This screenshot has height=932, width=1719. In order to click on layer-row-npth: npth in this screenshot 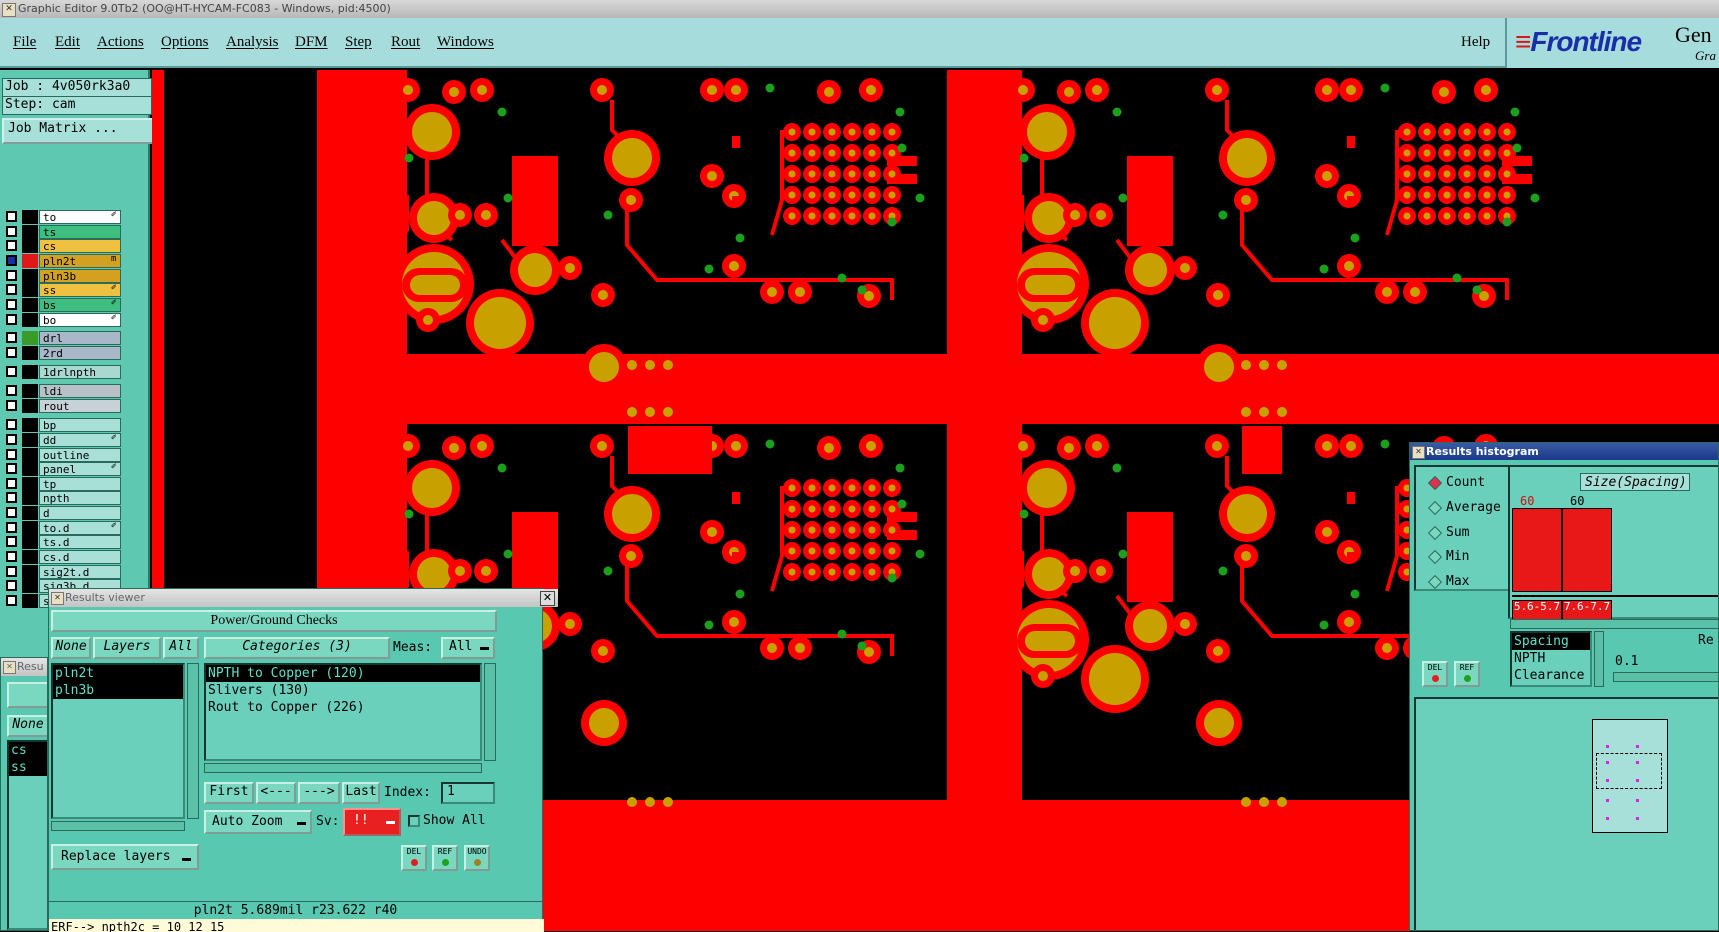, I will do `click(62, 498)`.